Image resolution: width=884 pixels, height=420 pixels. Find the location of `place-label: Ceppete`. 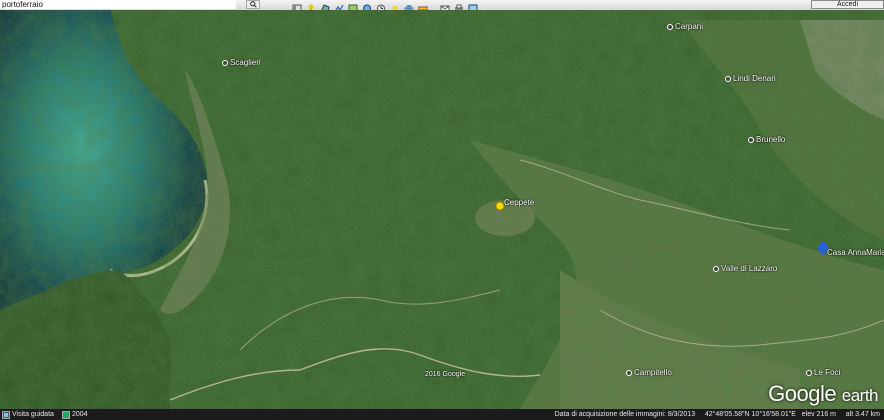

place-label: Ceppete is located at coordinates (519, 202).